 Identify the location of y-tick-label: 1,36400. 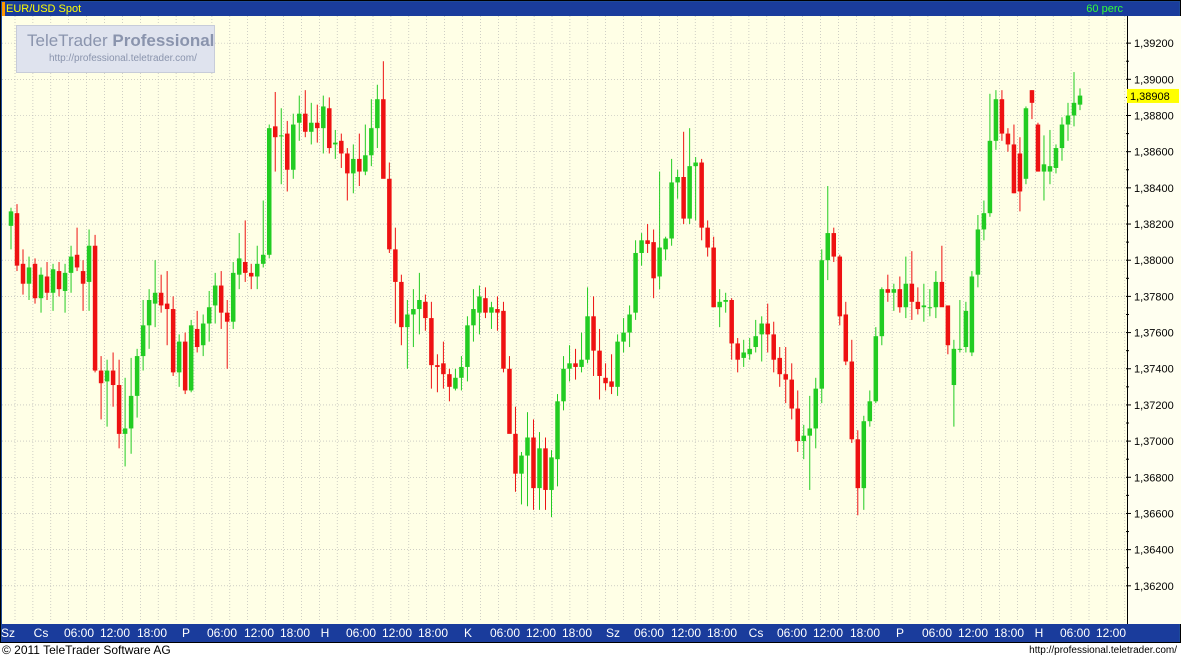
(1154, 551).